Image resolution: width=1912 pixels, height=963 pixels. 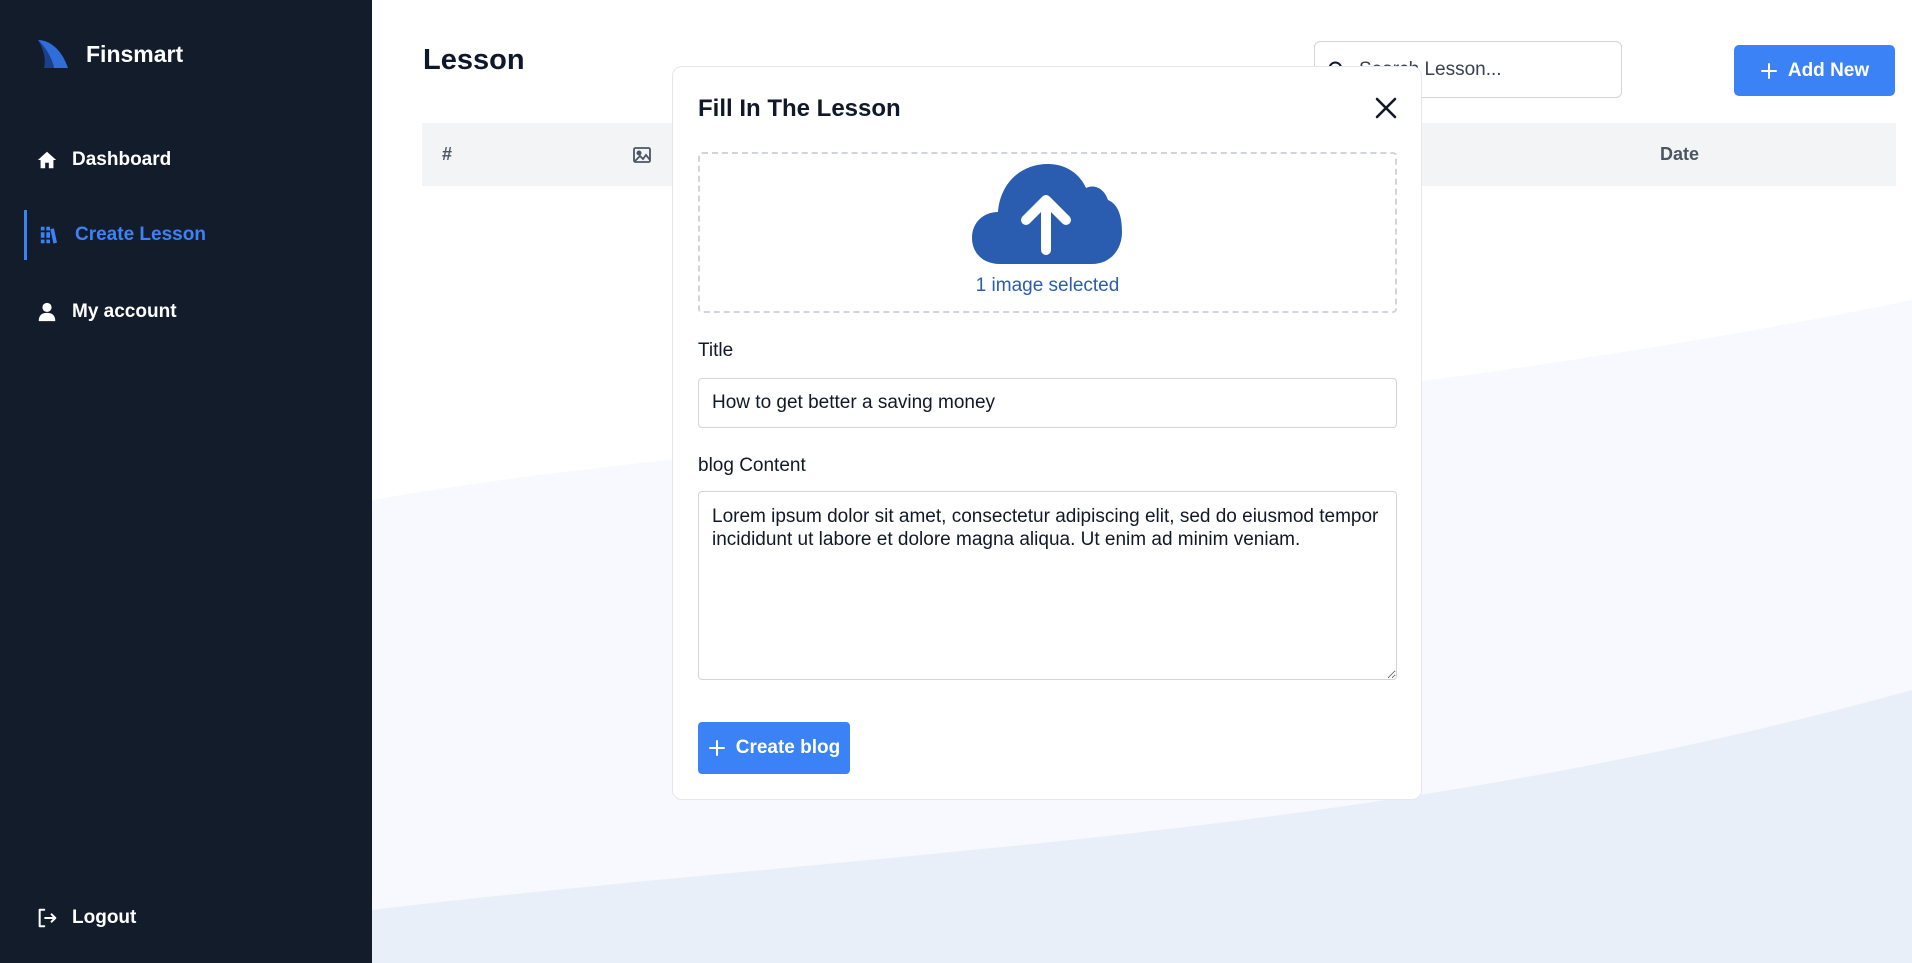 I want to click on image-icon, so click(x=642, y=155).